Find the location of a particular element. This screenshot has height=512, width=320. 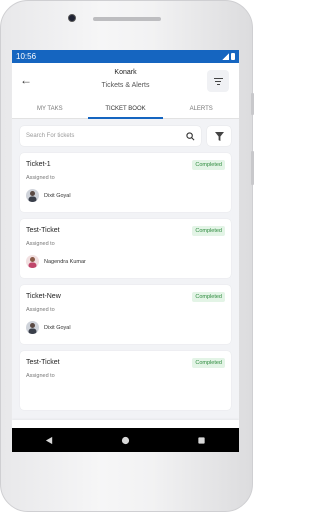

power-button is located at coordinates (252, 168).